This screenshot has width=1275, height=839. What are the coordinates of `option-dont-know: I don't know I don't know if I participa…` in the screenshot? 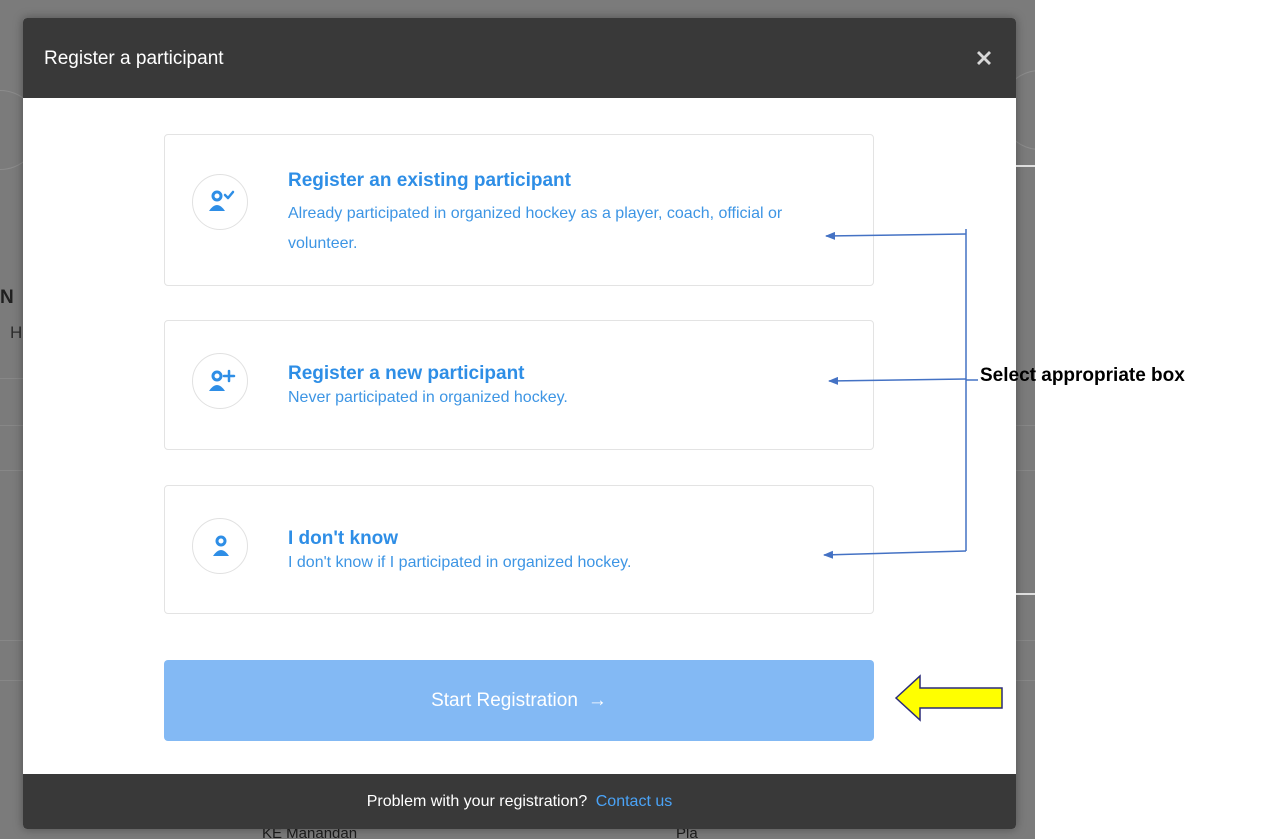 It's located at (519, 549).